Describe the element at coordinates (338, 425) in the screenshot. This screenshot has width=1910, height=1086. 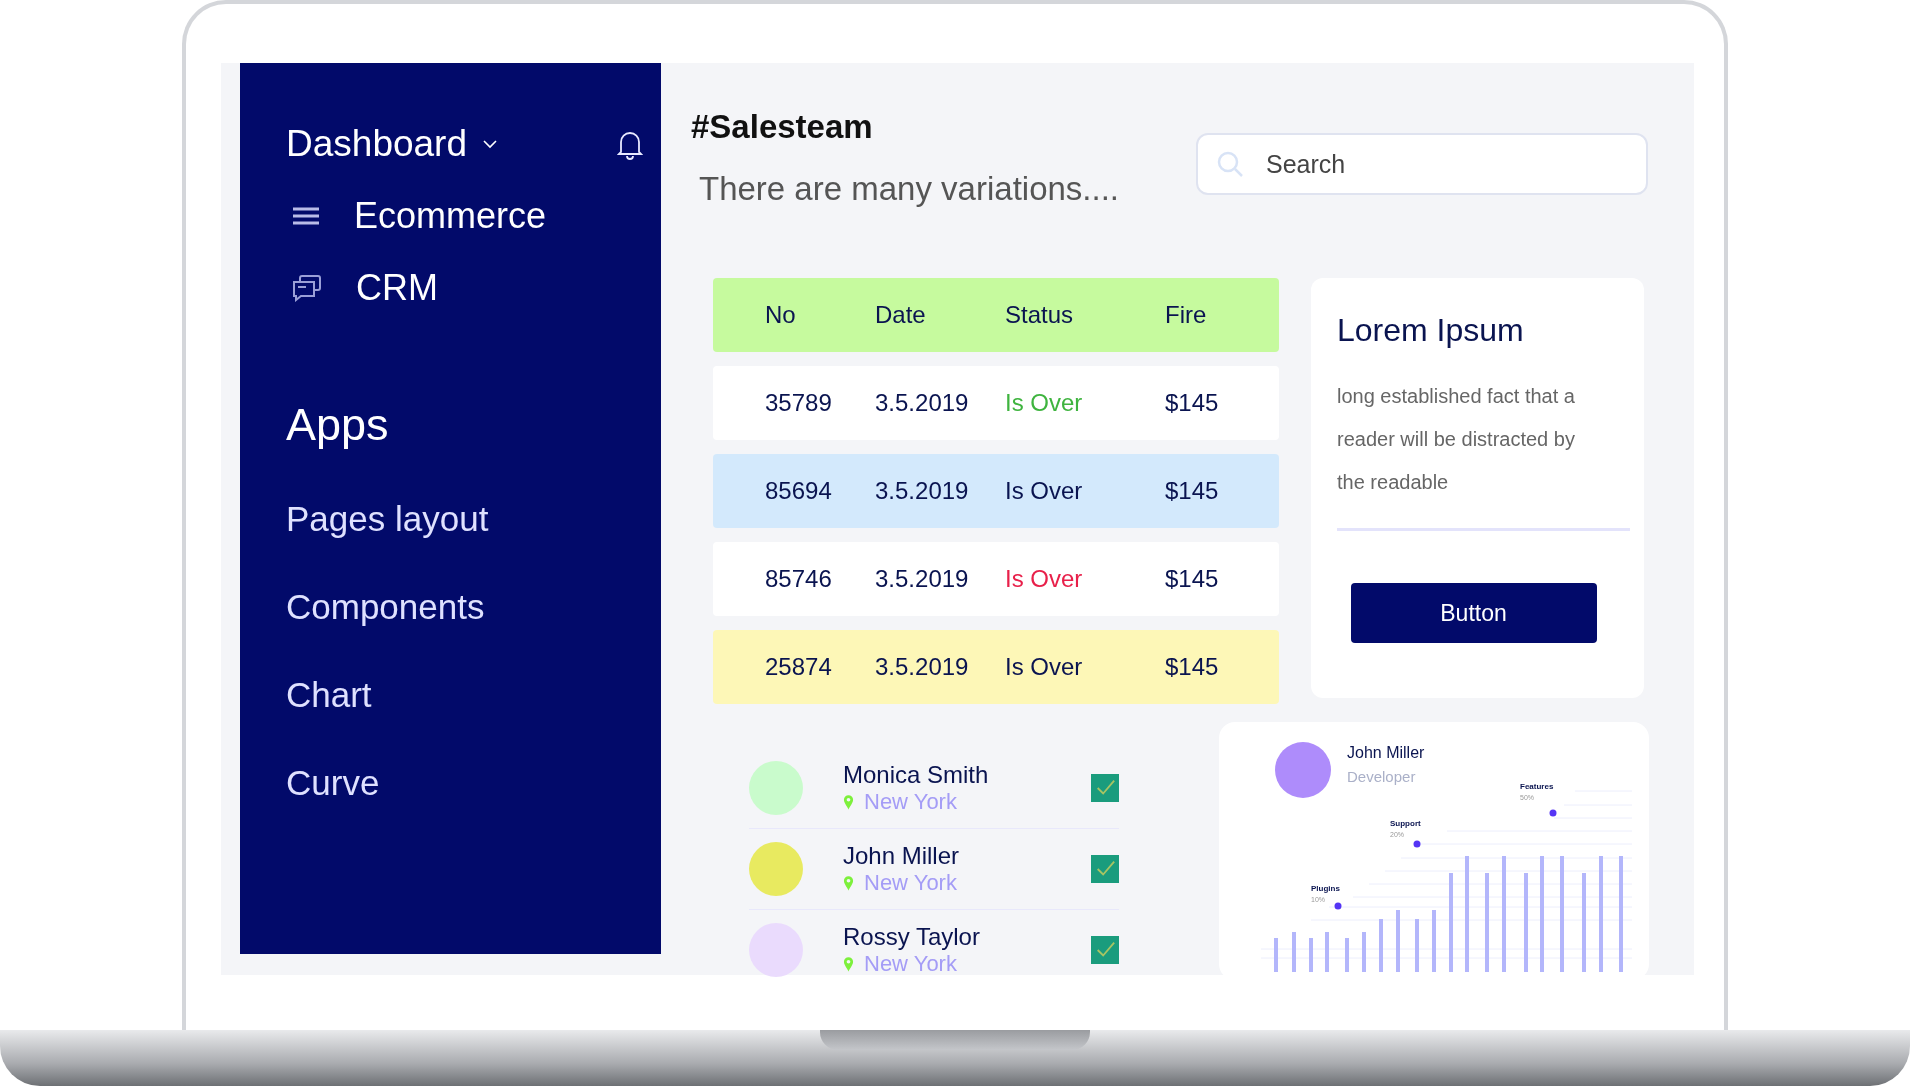
I see `section-title: Apps` at that location.